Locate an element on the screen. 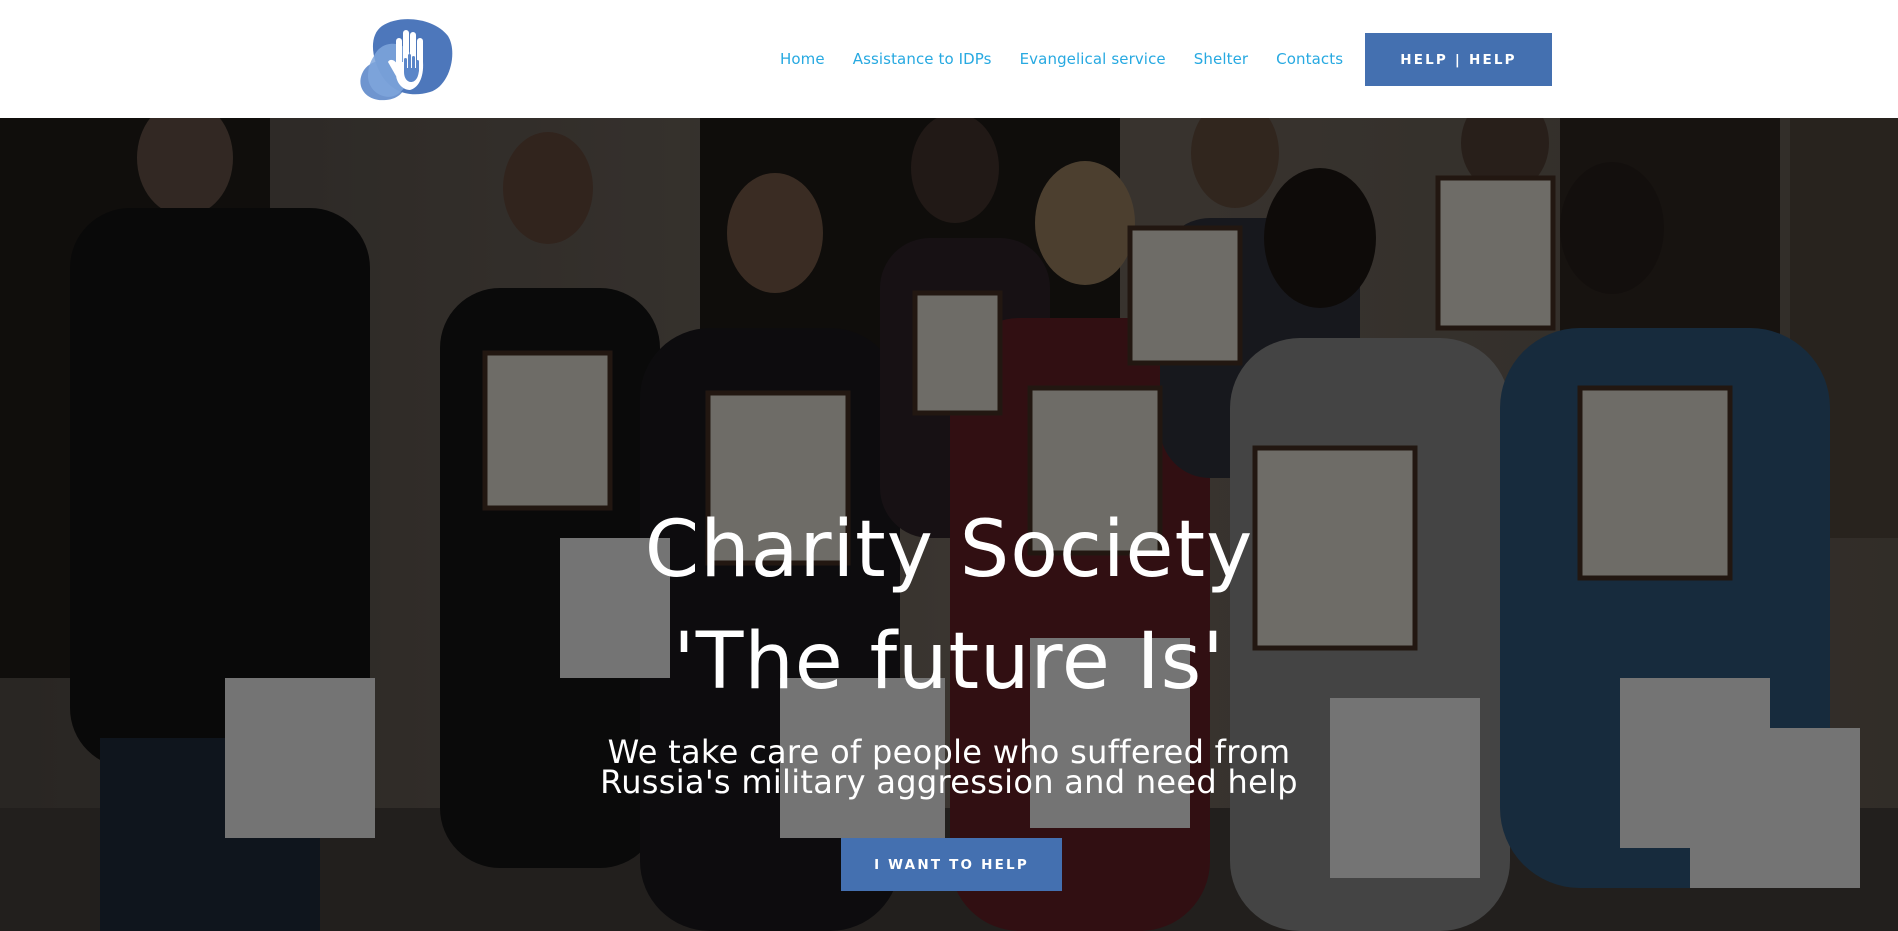 This screenshot has height=931, width=1898. help-button: HELP | HELP is located at coordinates (1458, 59).